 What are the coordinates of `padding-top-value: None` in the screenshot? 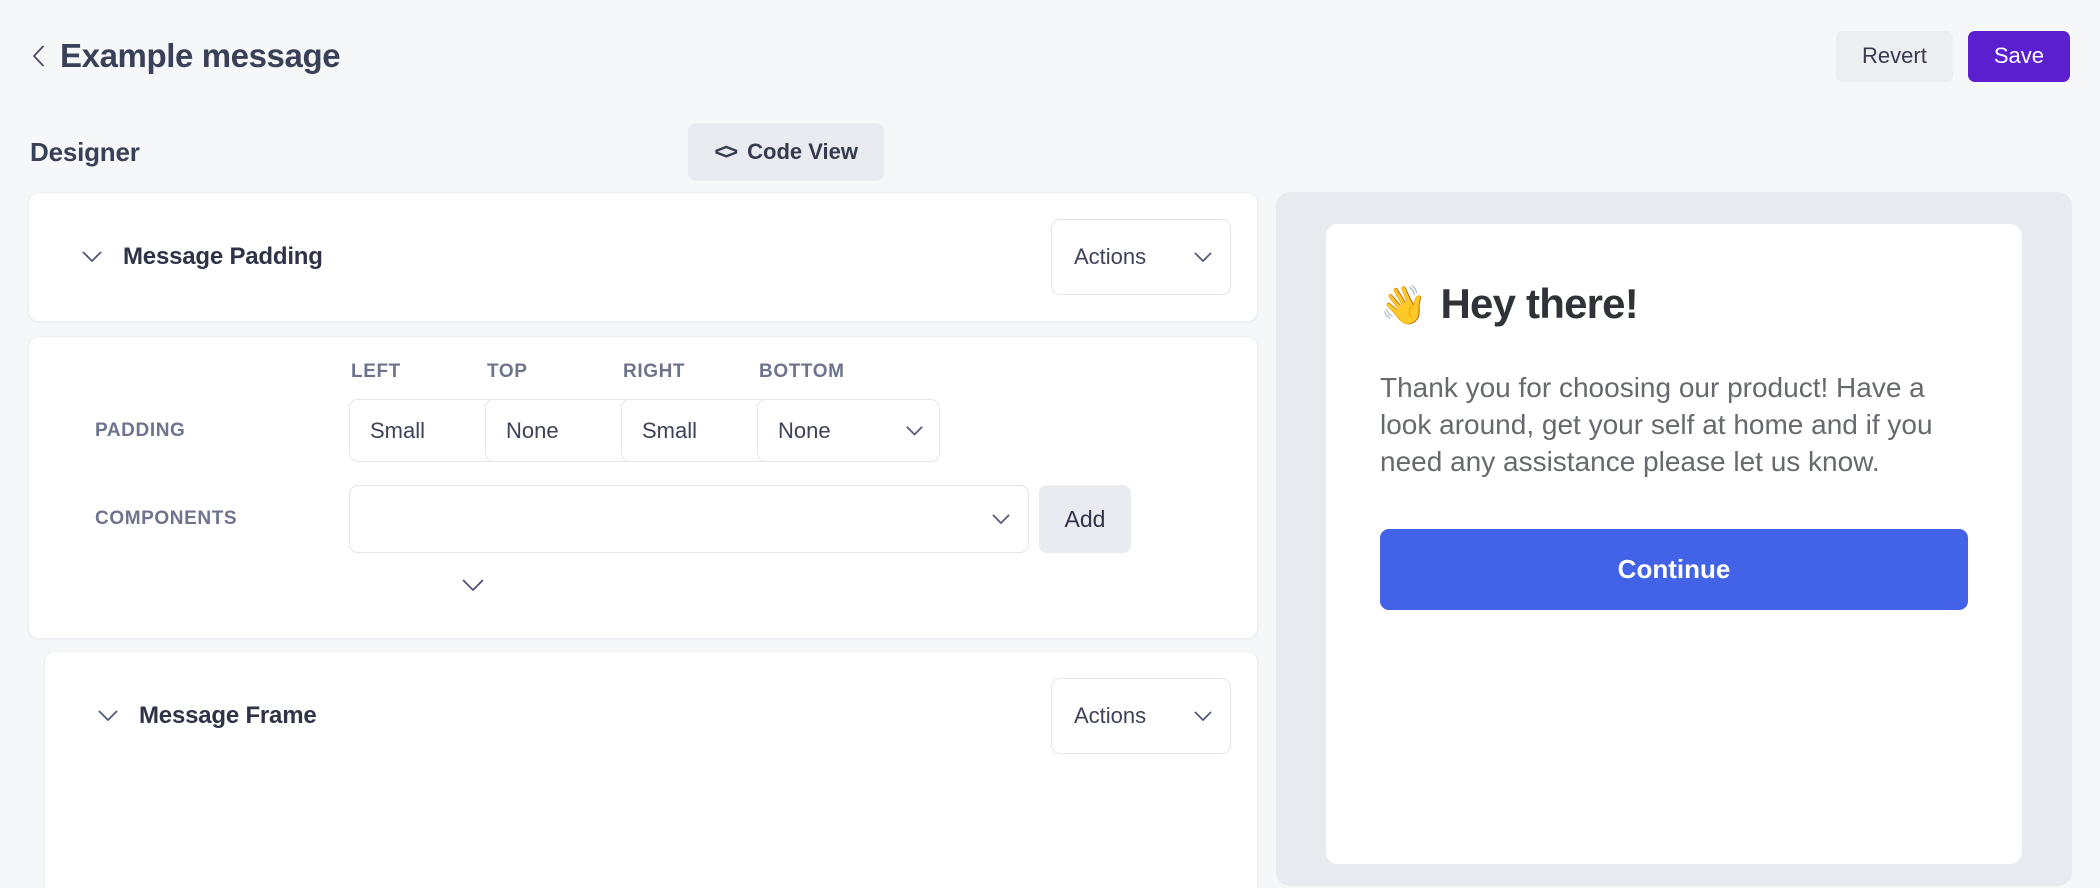 It's located at (532, 430).